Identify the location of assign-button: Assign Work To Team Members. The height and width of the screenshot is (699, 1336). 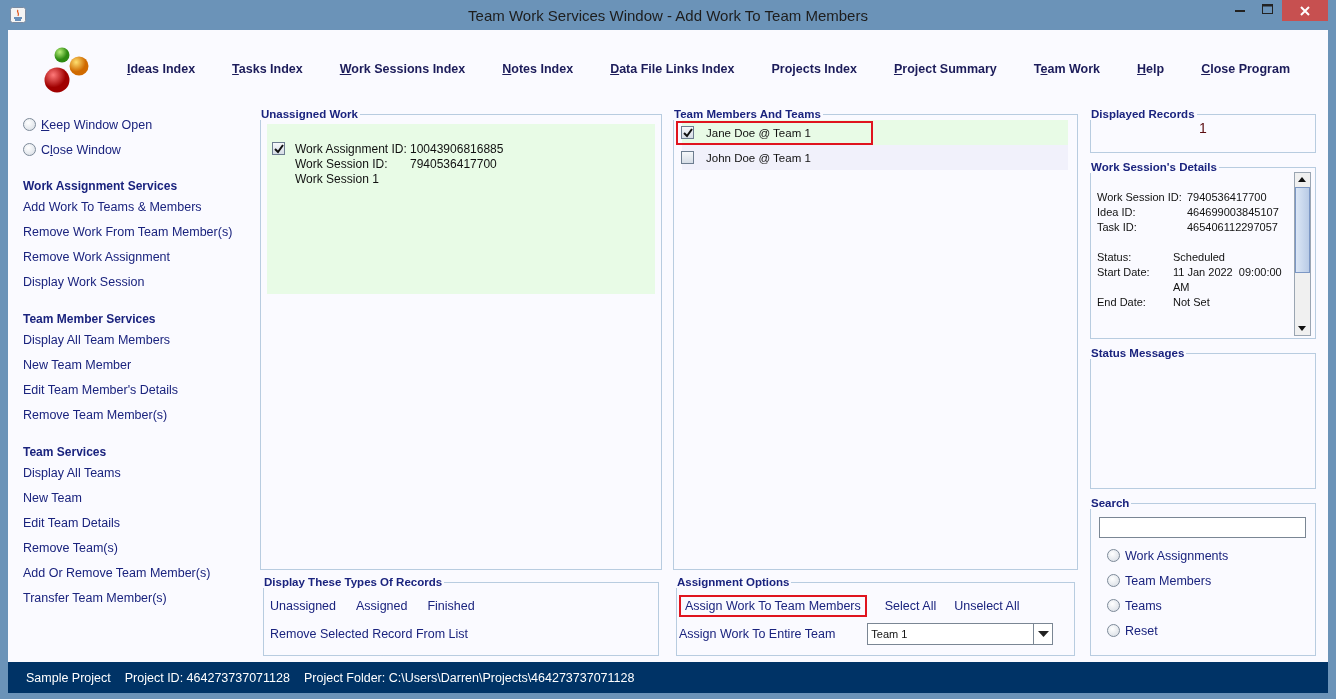
(773, 606).